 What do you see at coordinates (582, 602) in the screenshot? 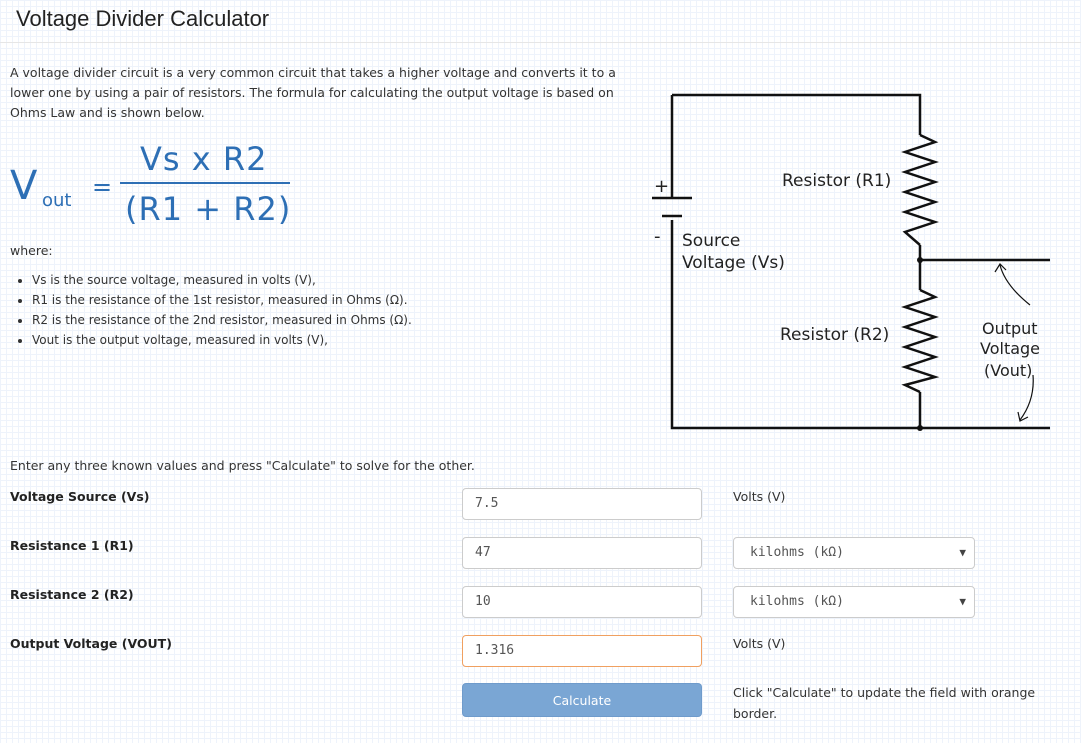
I see `resistance-2-input: 10` at bounding box center [582, 602].